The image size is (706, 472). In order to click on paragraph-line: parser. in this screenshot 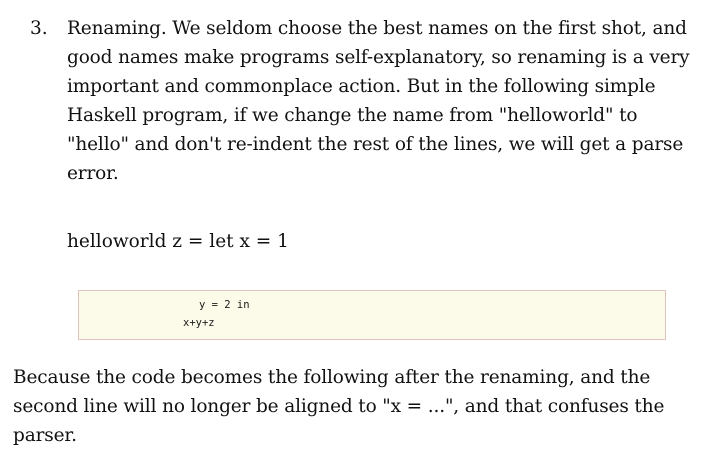, I will do `click(45, 435)`.